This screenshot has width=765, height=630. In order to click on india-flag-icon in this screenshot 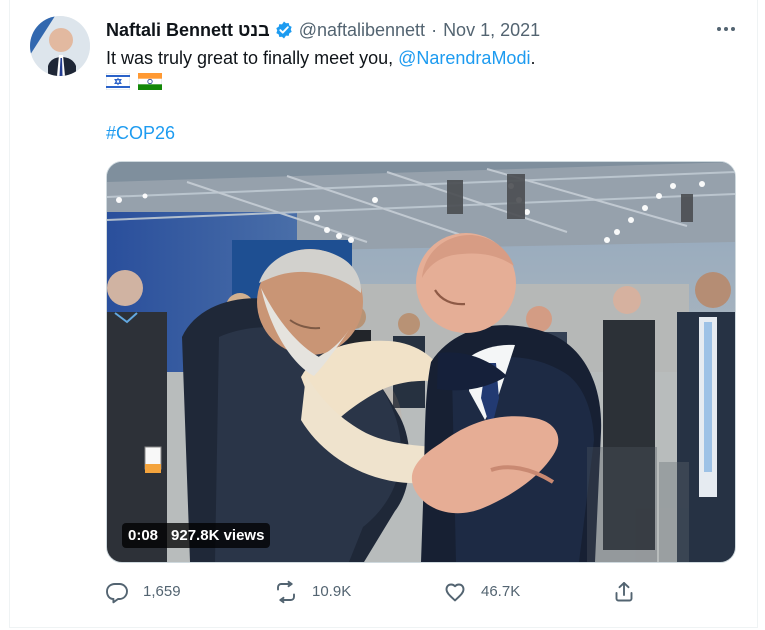, I will do `click(150, 81)`.